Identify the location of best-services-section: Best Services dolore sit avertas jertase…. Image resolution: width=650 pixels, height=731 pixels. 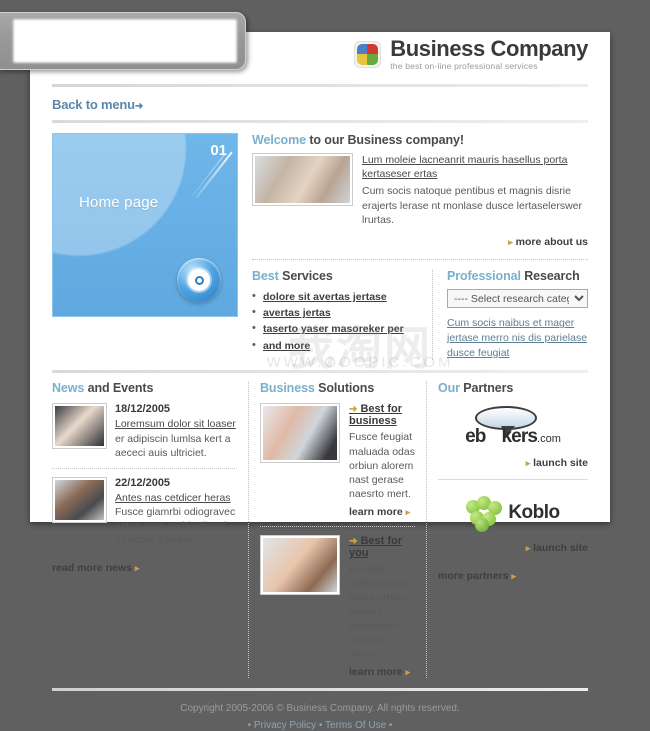
(342, 315).